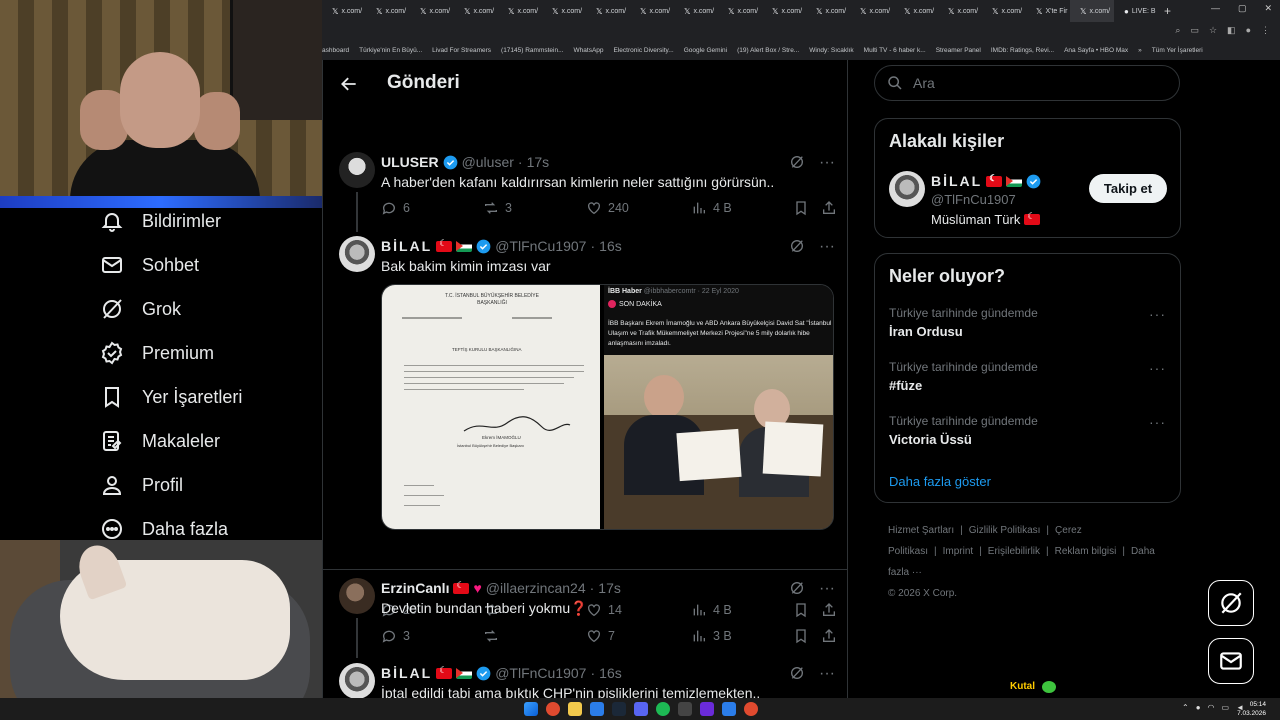 This screenshot has height=720, width=1280. Describe the element at coordinates (940, 481) in the screenshot. I see `show-more-link: Daha fazla göster` at that location.